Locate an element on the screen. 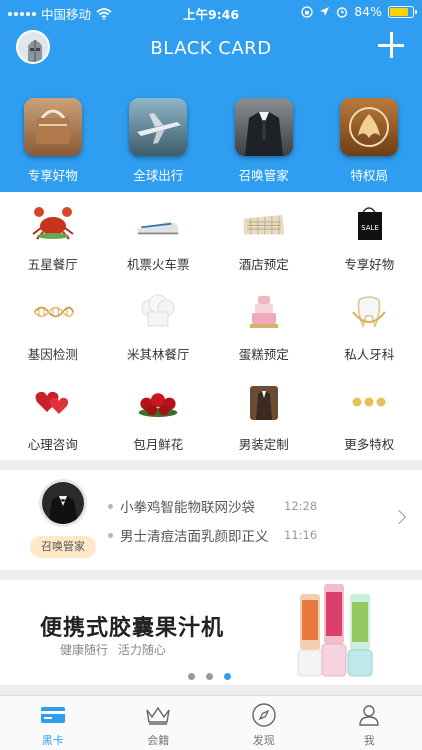 The width and height of the screenshot is (422, 750). service-label: 专享好物 is located at coordinates (369, 264).